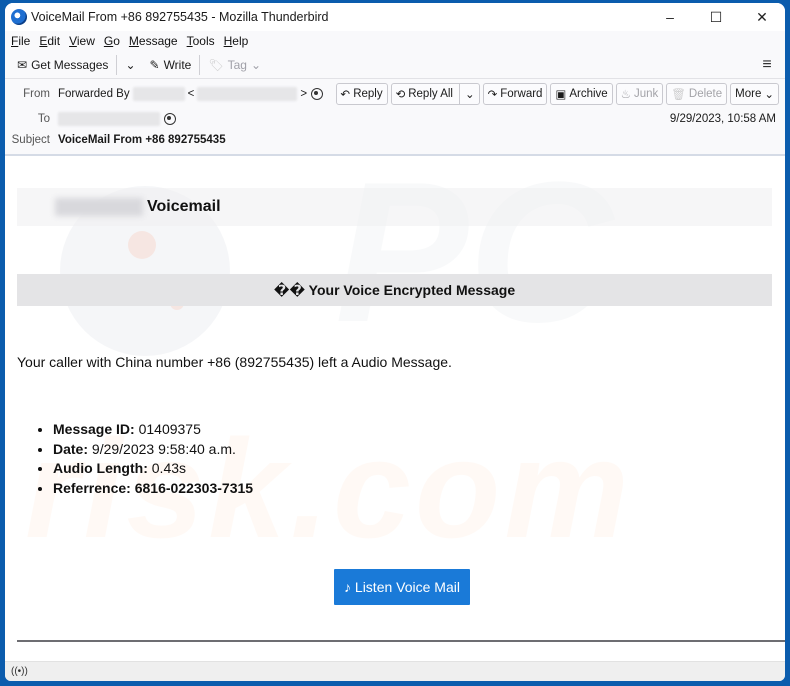 The width and height of the screenshot is (790, 686). What do you see at coordinates (43, 119) in the screenshot?
I see `to-label: To` at bounding box center [43, 119].